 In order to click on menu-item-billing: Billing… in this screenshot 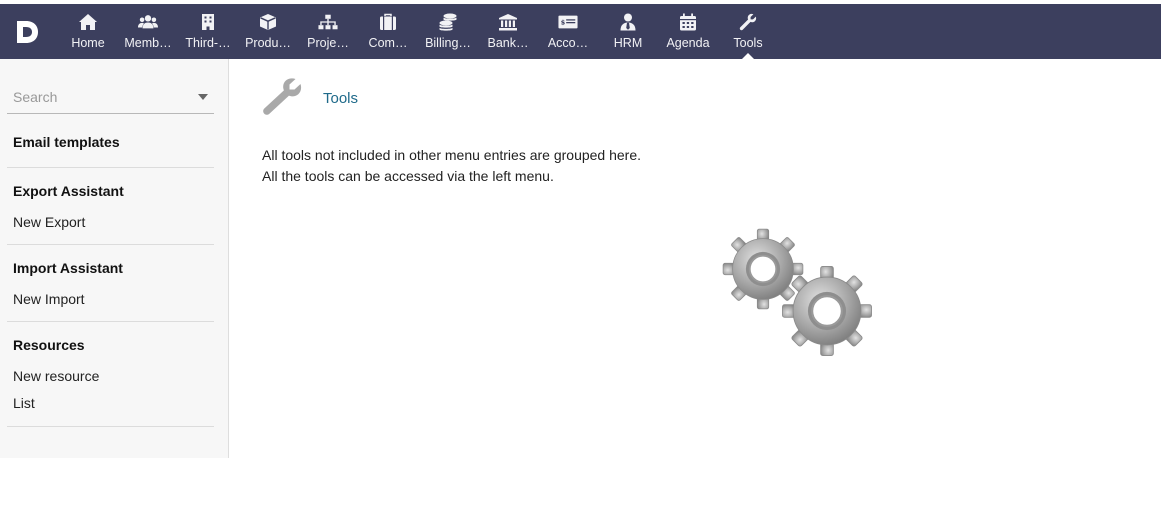, I will do `click(448, 31)`.